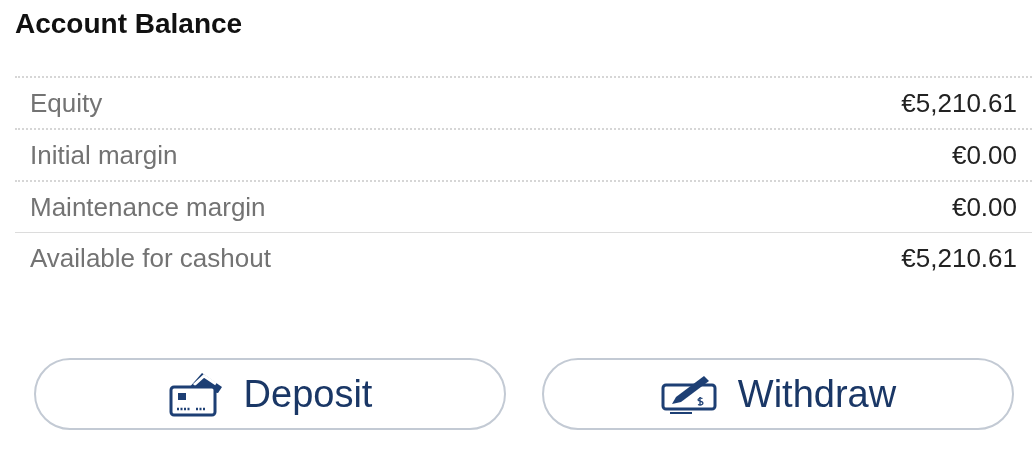  I want to click on row-label: Available for cashout, so click(150, 258).